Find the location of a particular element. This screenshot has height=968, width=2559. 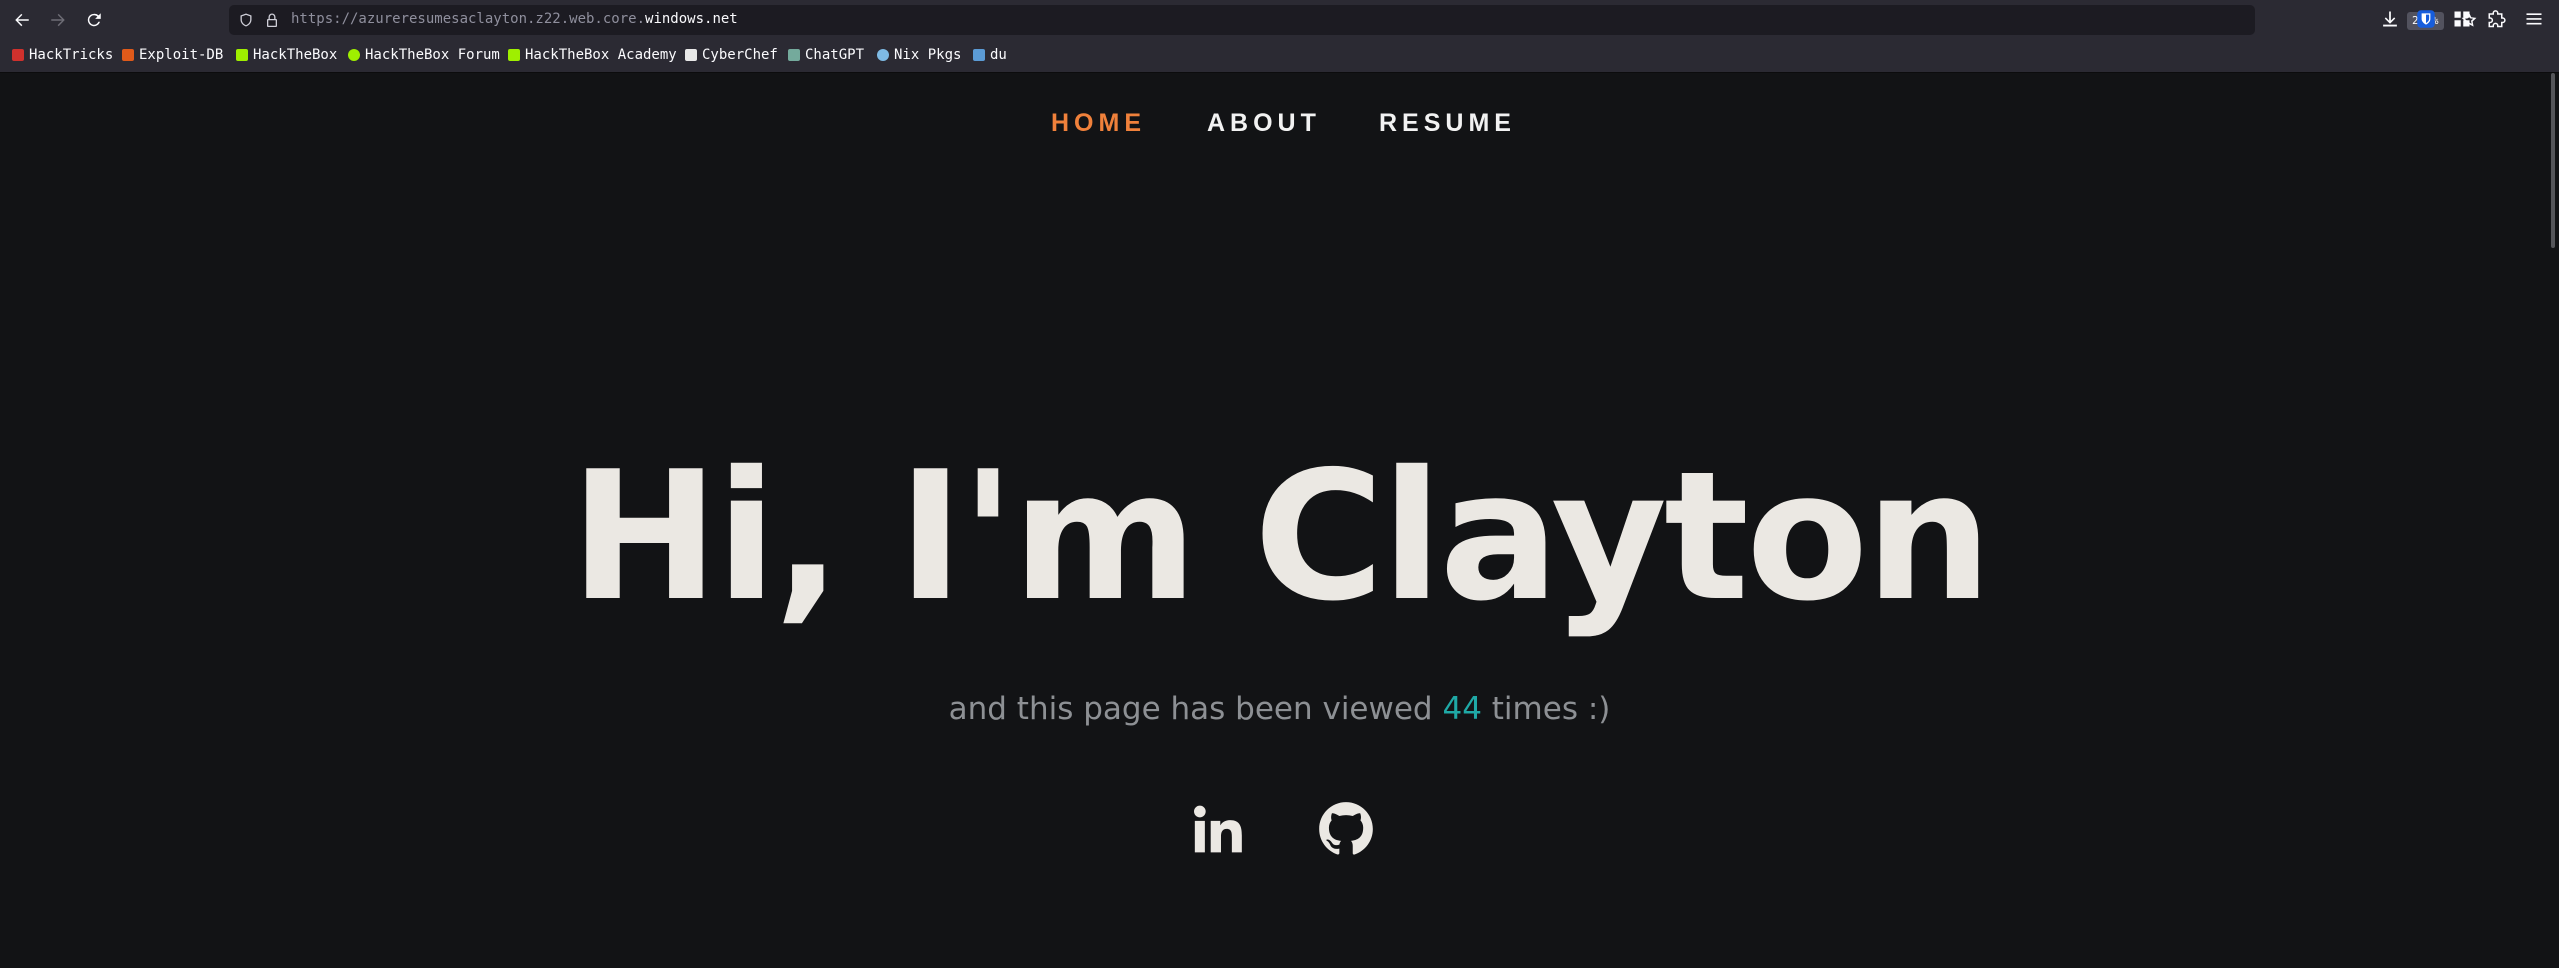

linkedin-icon is located at coordinates (1218, 829).